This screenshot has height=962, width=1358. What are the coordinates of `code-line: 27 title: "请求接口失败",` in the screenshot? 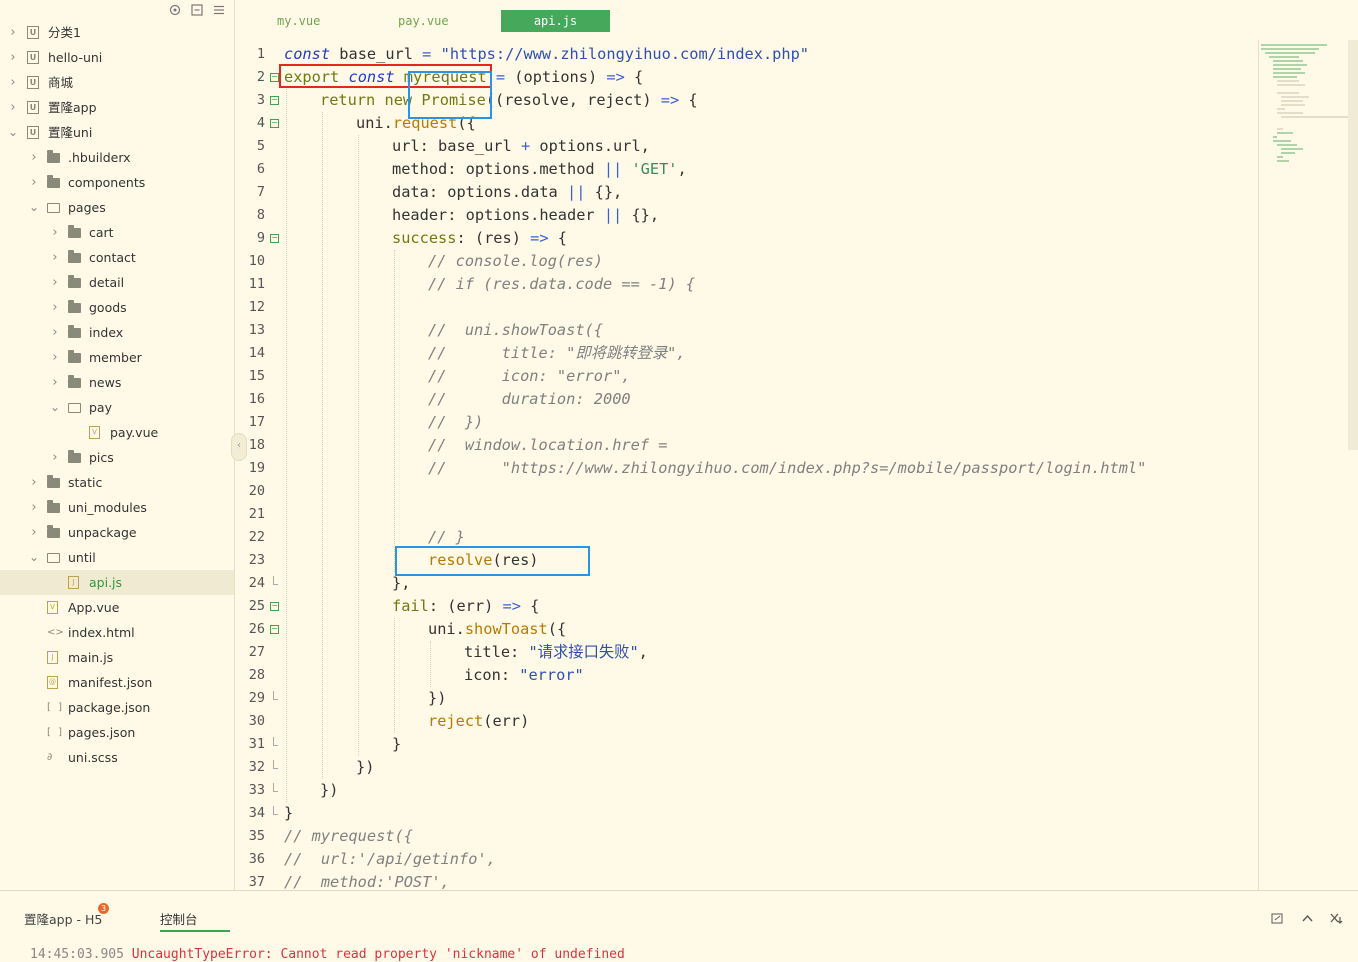 It's located at (745, 652).